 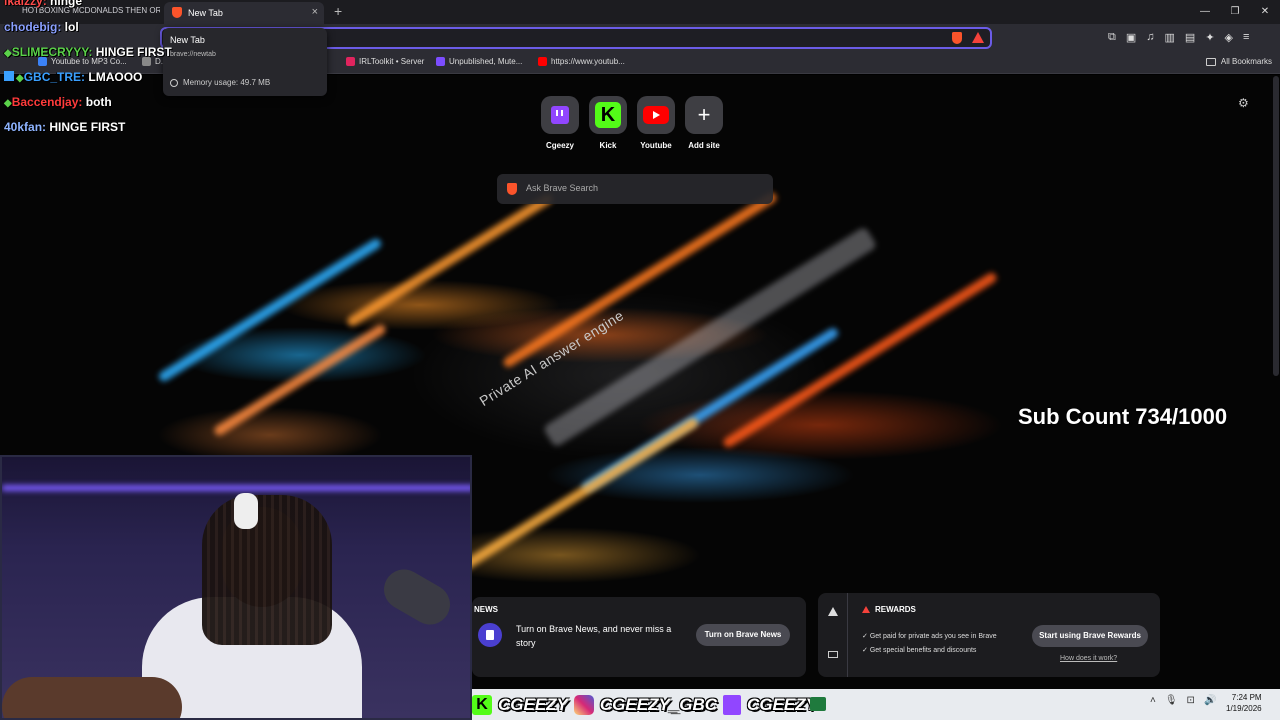 I want to click on rewards-tab-icon, so click(x=833, y=611).